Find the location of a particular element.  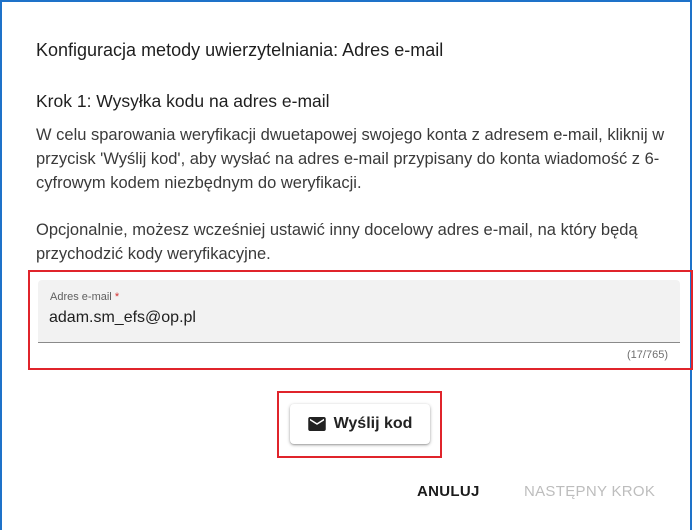

required-mark: * is located at coordinates (117, 297).